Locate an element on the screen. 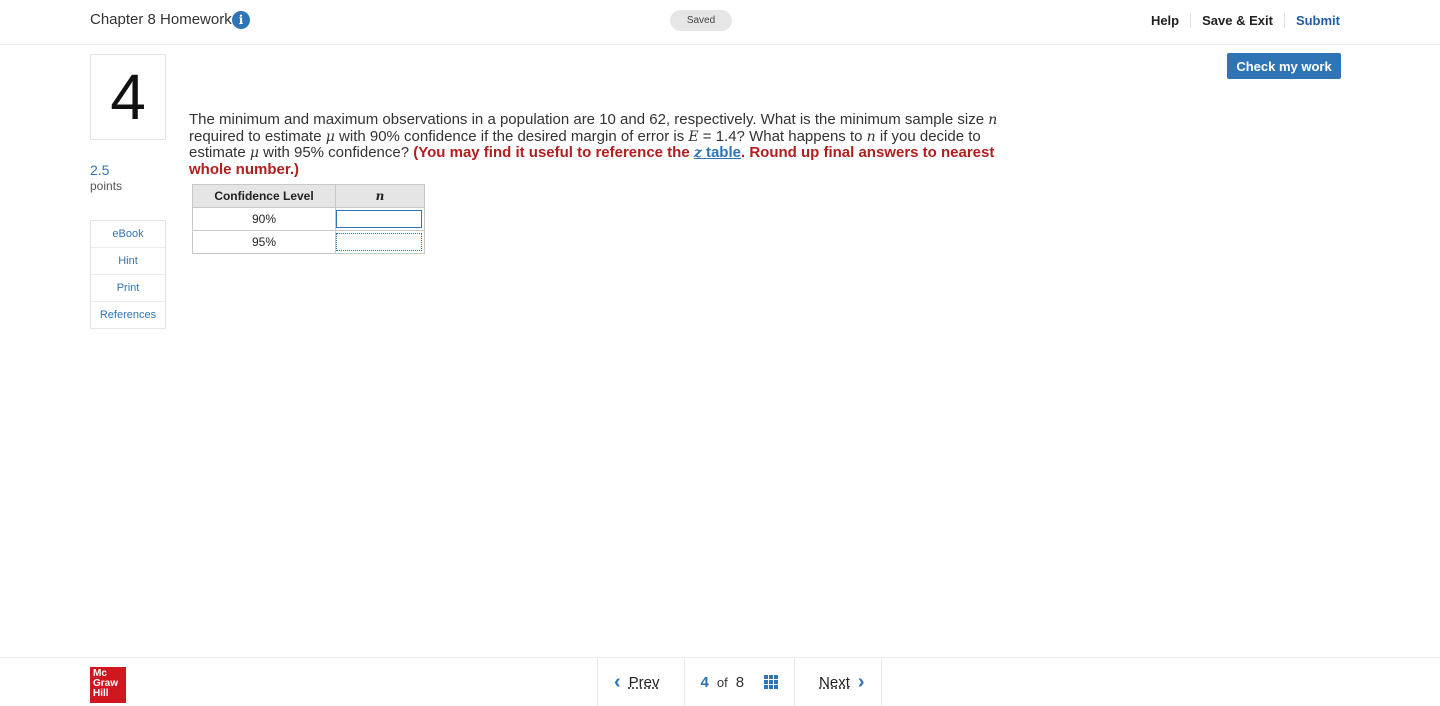  resource-menu: eBook Hint Print References is located at coordinates (128, 274).